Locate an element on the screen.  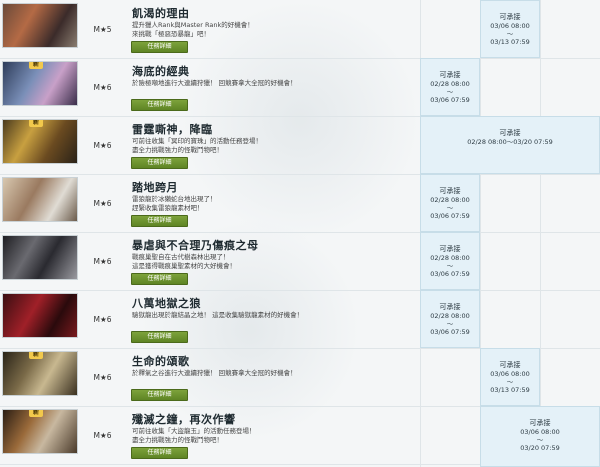
quest-title: 殲滅之鐘，再次作響 is located at coordinates (184, 419).